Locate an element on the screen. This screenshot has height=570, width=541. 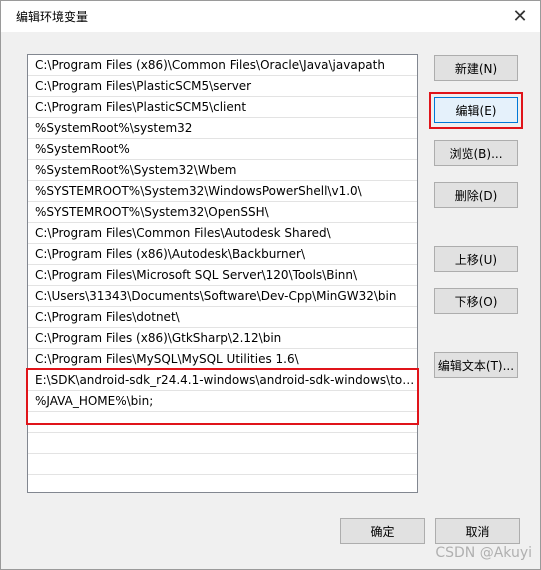
close-icon: ✕ is located at coordinates (520, 16).